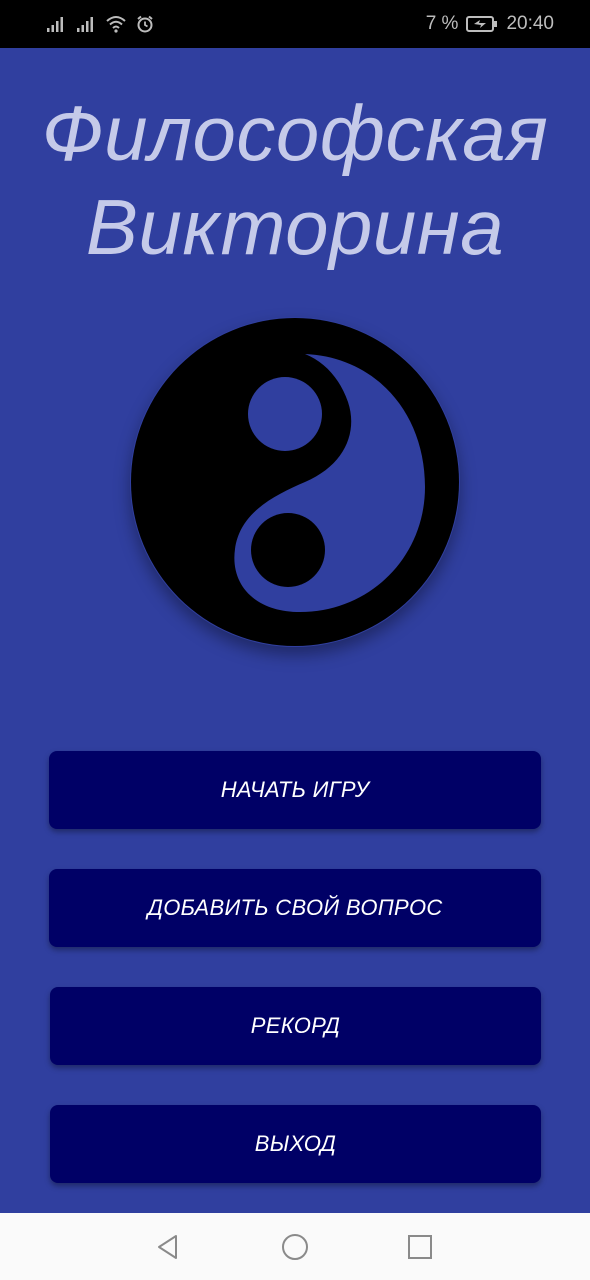  What do you see at coordinates (482, 24) in the screenshot?
I see `battery-charging-icon` at bounding box center [482, 24].